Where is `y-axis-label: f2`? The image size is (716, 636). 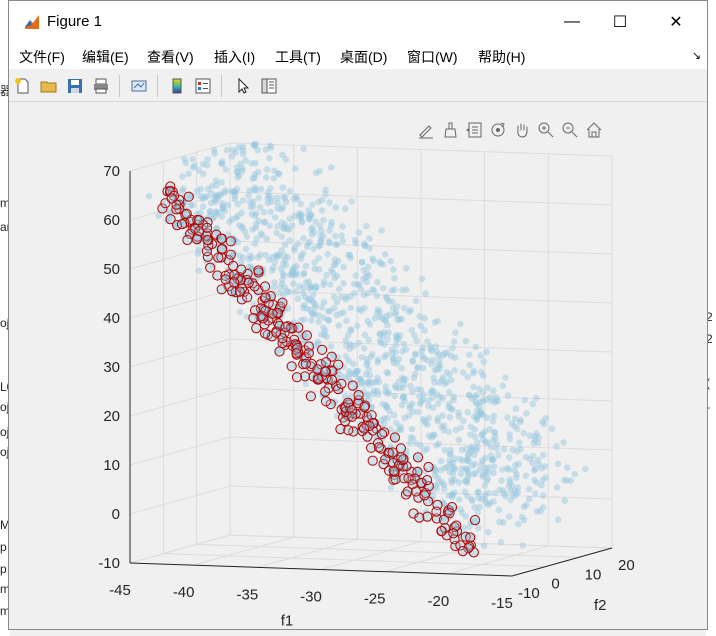
y-axis-label: f2 is located at coordinates (600, 605).